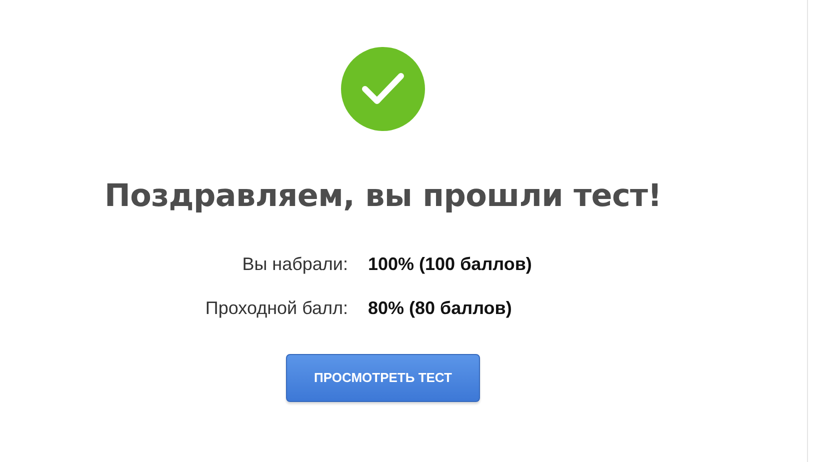 This screenshot has width=815, height=462. I want to click on view-test-button: ПРОСМОТРЕТЬ ТЕСТ, so click(383, 378).